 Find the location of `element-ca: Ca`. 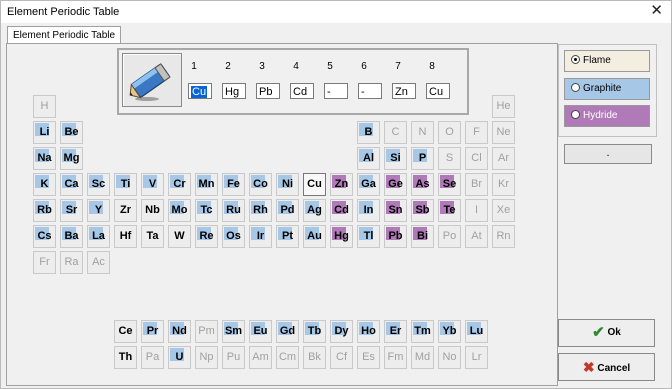

element-ca: Ca is located at coordinates (71, 184).